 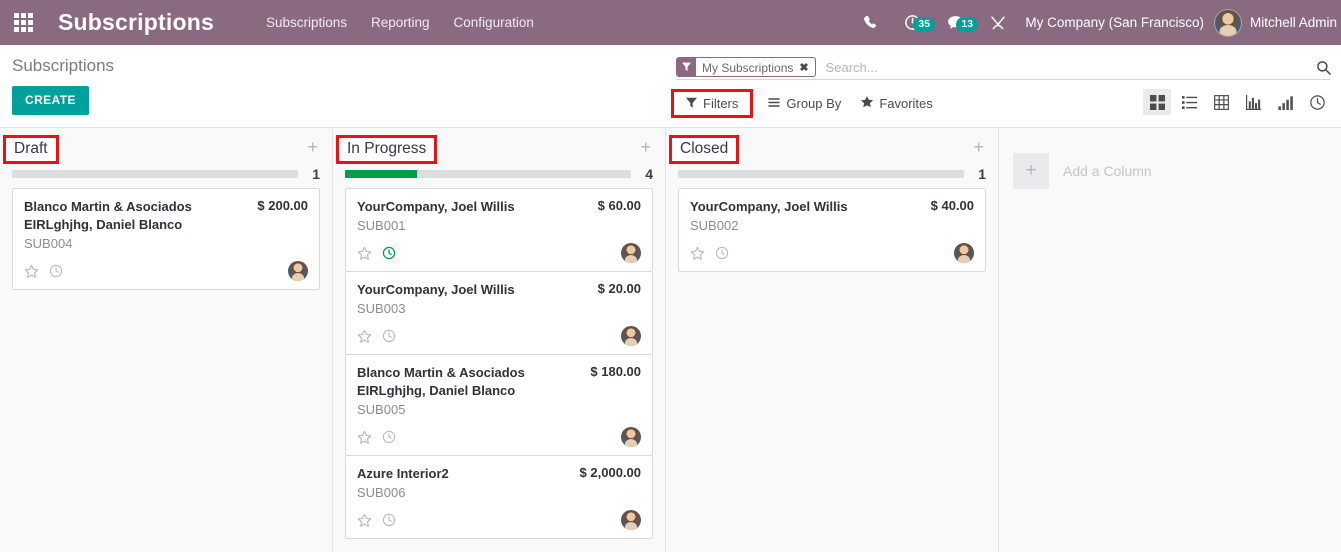 What do you see at coordinates (924, 24) in the screenshot?
I see `activity-count-badge: 35` at bounding box center [924, 24].